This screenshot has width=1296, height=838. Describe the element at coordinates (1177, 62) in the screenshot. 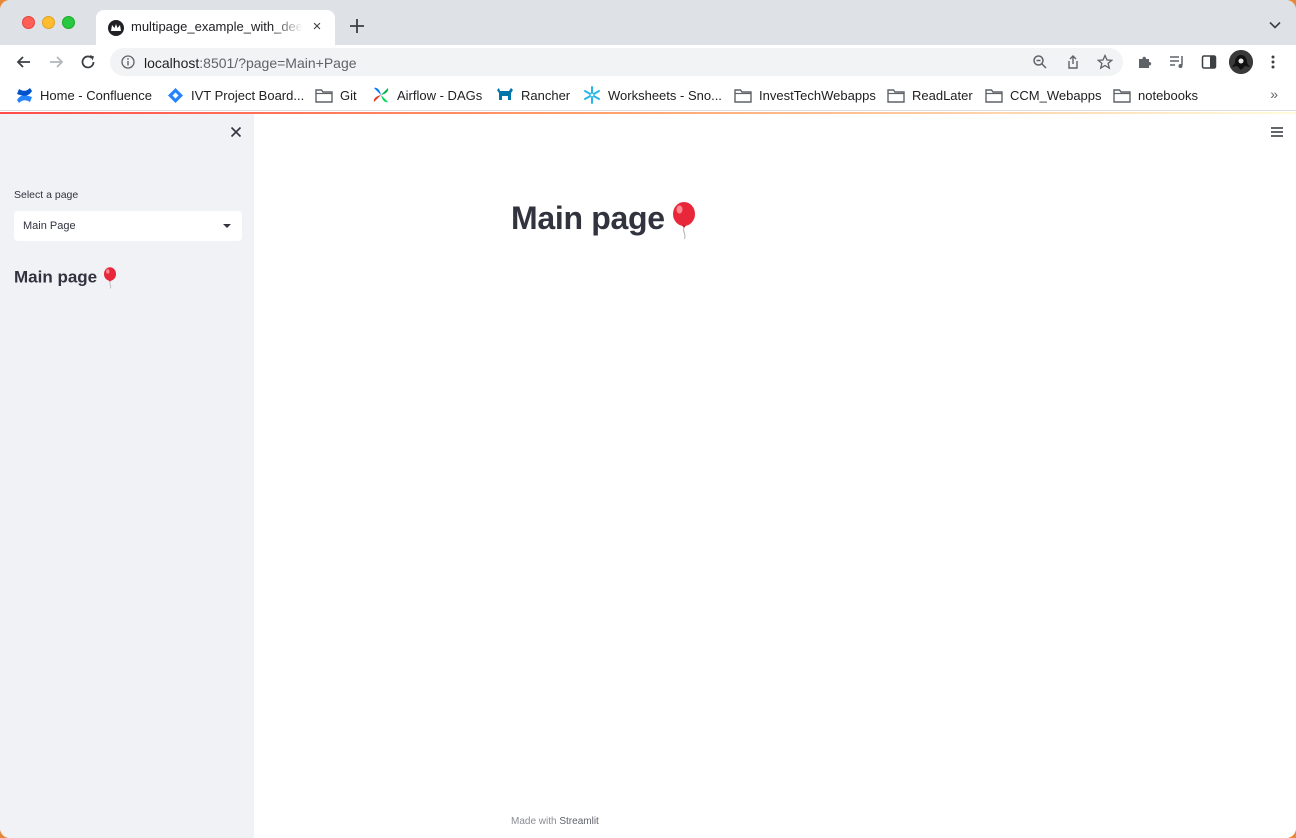

I see `media-control-icon` at that location.